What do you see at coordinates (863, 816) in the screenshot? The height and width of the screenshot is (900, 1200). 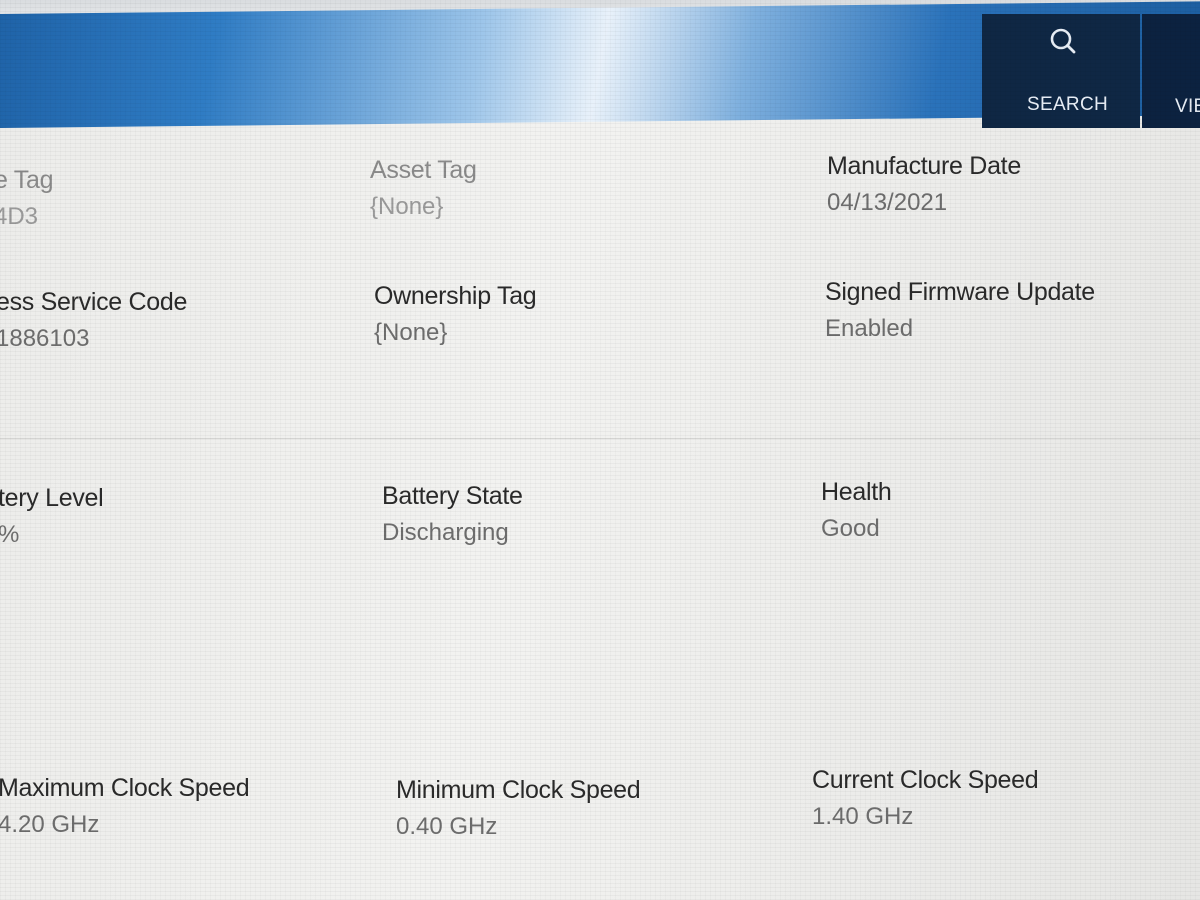 I see `current-clock-speed-value: 1.40 GHz` at bounding box center [863, 816].